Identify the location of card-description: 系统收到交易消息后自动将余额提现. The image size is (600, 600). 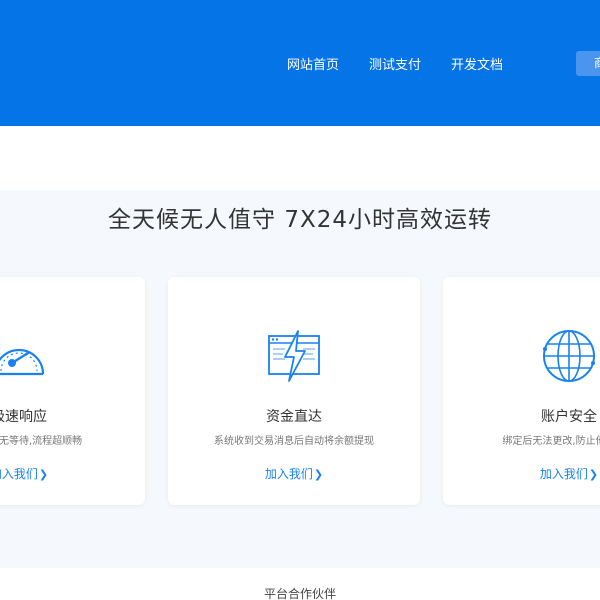
(294, 441).